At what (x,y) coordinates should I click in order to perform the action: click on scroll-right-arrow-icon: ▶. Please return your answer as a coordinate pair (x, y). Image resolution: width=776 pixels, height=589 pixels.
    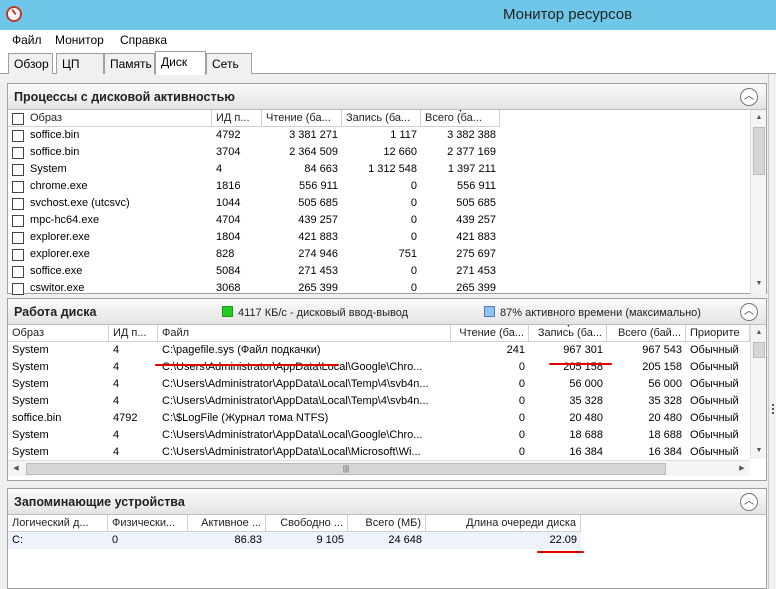
    Looking at the image, I should click on (742, 469).